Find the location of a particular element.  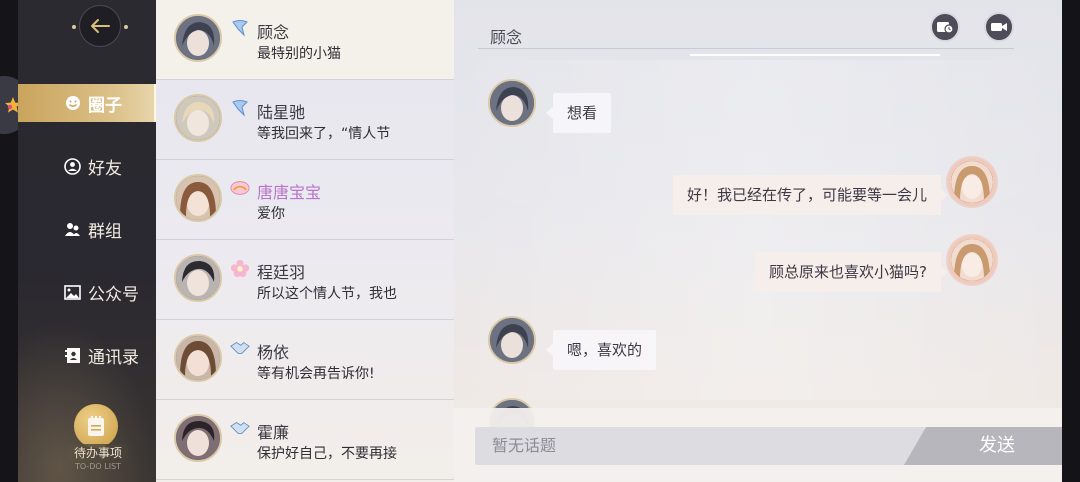

video-icon is located at coordinates (999, 27).